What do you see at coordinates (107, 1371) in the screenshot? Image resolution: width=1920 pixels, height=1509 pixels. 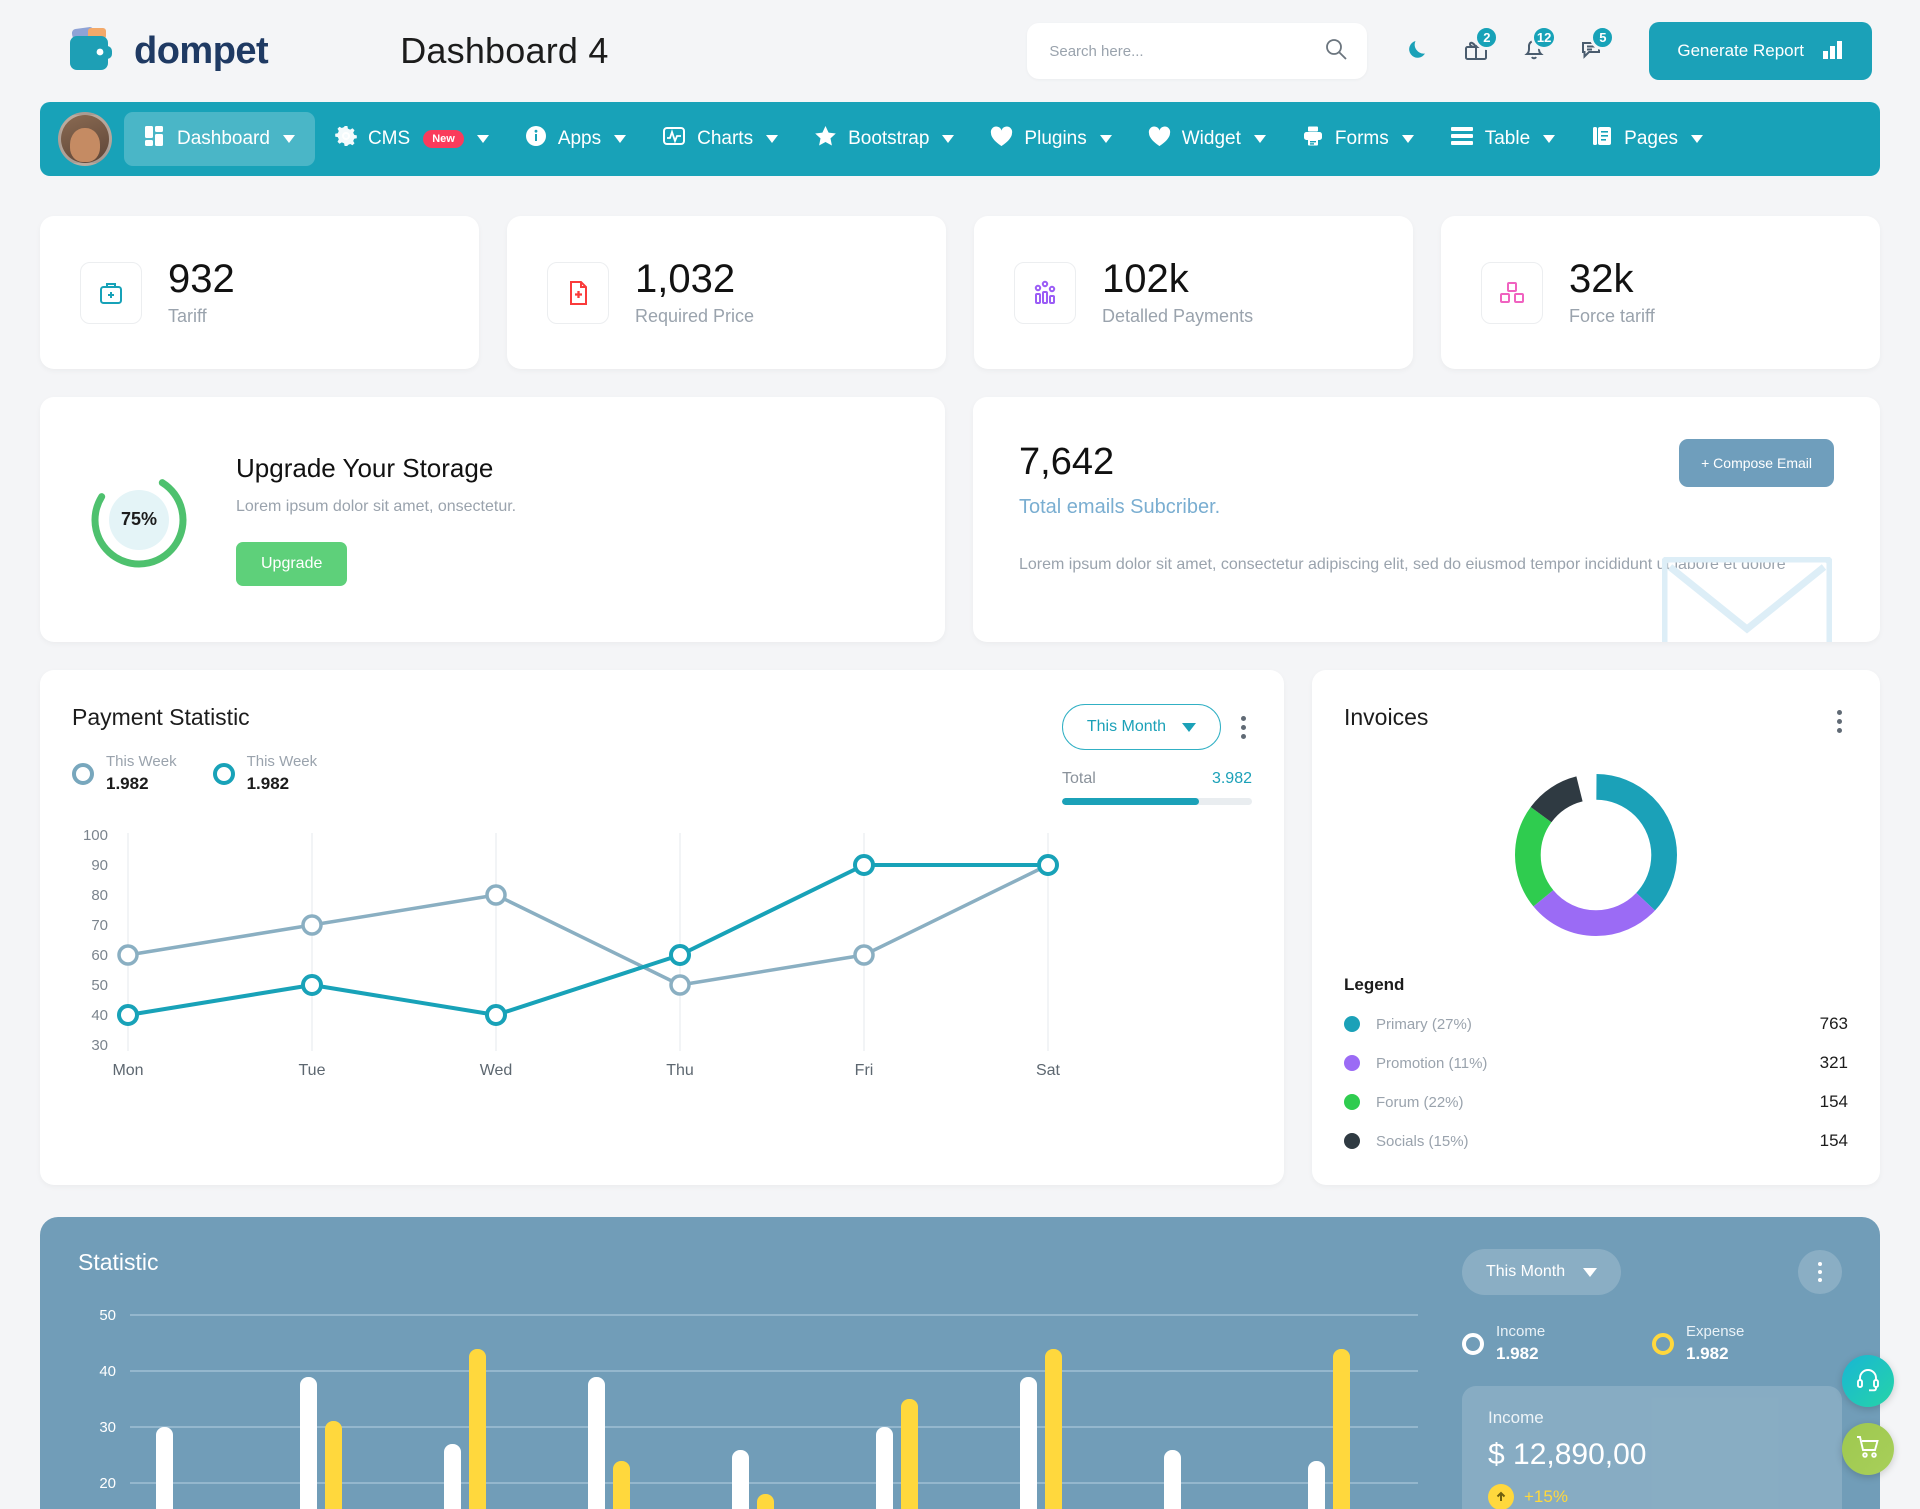 I see `svg-text: 40` at bounding box center [107, 1371].